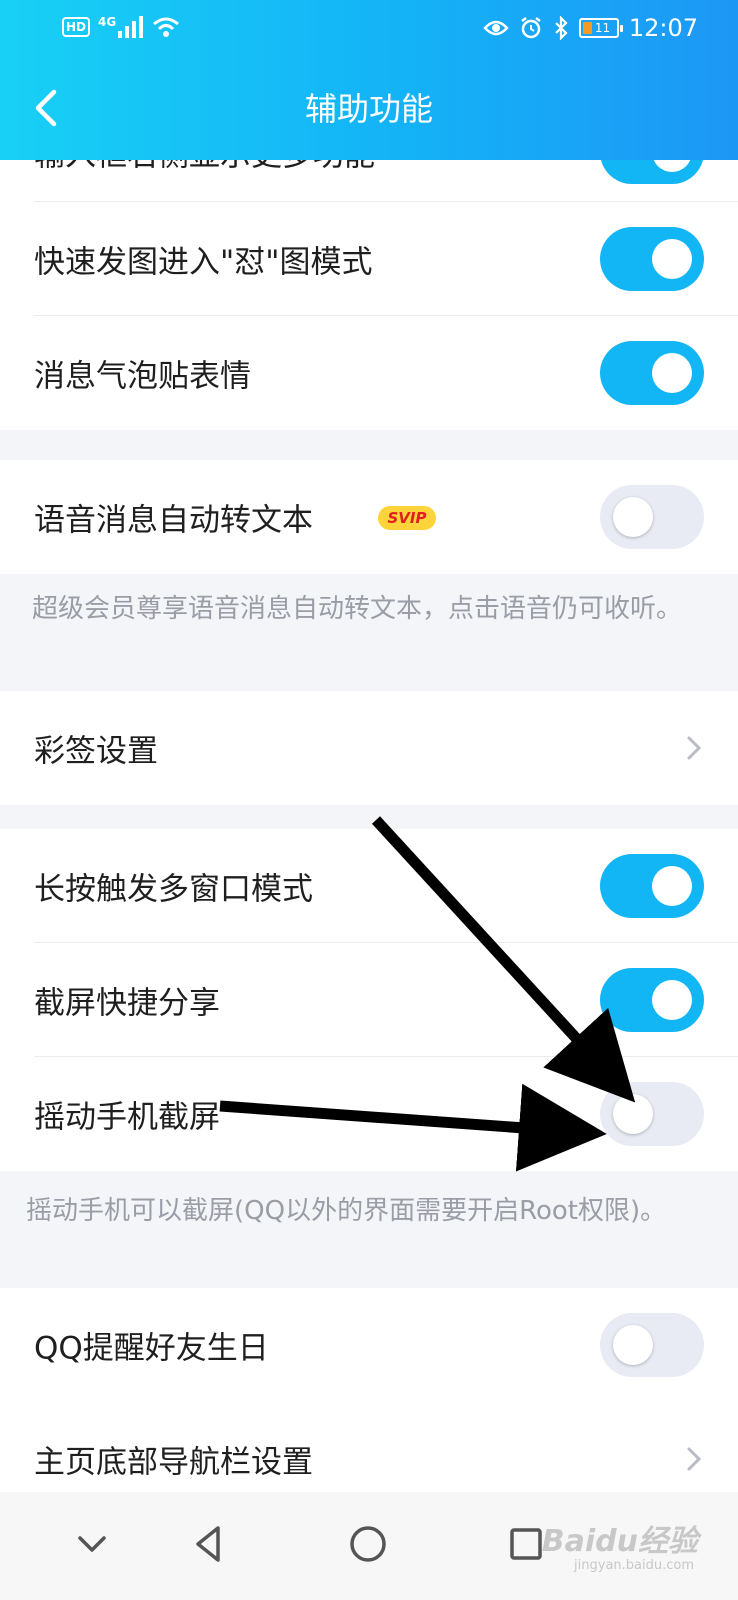 The width and height of the screenshot is (738, 1600). Describe the element at coordinates (127, 1117) in the screenshot. I see `setting-label: 摇动手机截屏` at that location.